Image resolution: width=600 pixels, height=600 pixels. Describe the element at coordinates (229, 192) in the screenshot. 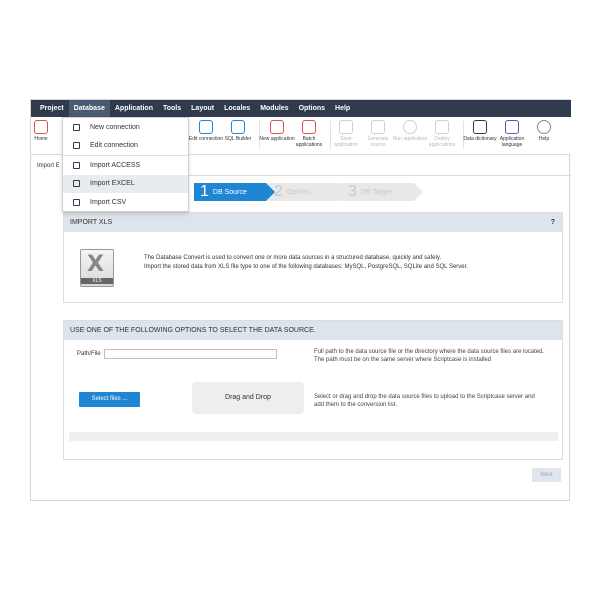

I see `step-label: DB Source` at that location.